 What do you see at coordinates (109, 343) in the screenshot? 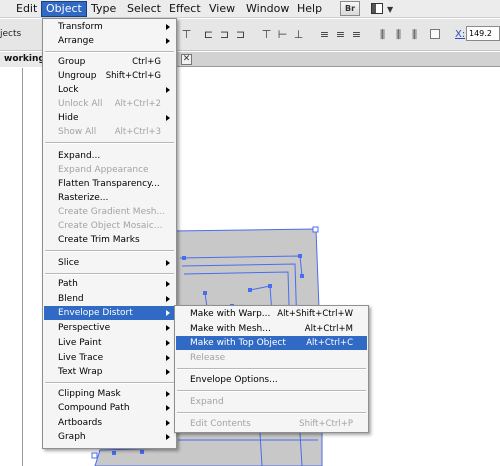
I see `menu-item-live-paint: Live Paint` at bounding box center [109, 343].